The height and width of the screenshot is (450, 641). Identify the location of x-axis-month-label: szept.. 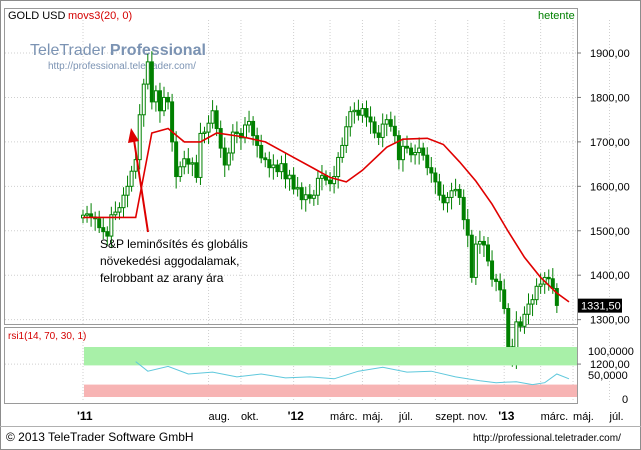
(449, 417).